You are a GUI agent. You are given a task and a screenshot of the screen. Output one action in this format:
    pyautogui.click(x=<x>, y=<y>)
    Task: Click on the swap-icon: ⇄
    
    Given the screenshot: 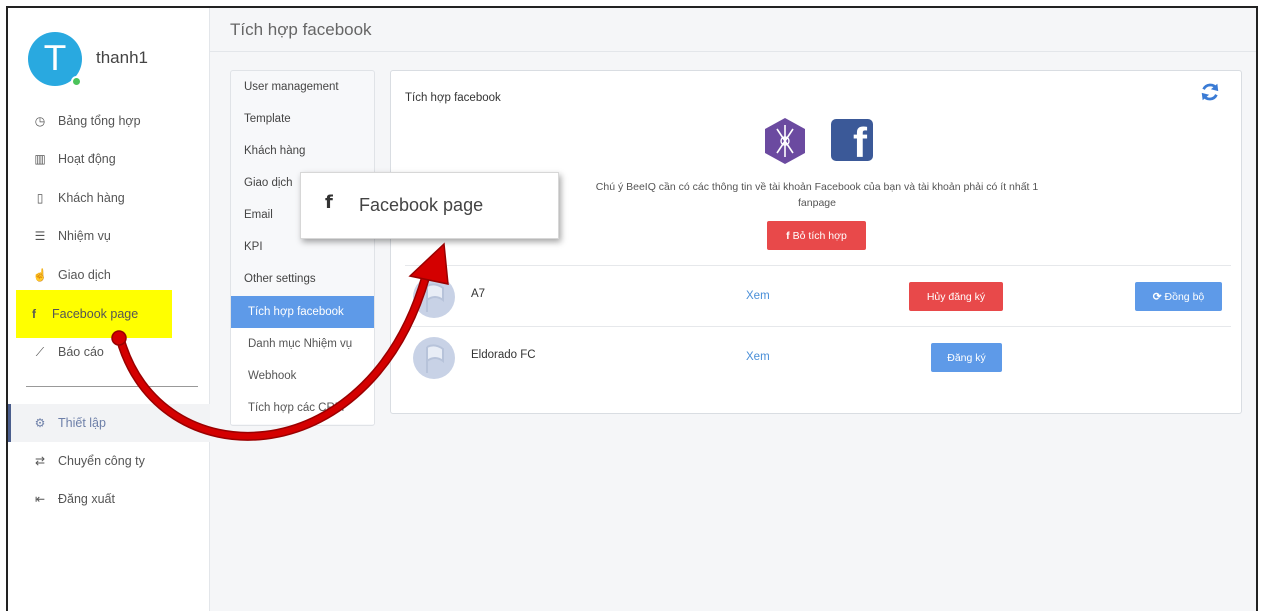 What is the action you would take?
    pyautogui.click(x=40, y=461)
    